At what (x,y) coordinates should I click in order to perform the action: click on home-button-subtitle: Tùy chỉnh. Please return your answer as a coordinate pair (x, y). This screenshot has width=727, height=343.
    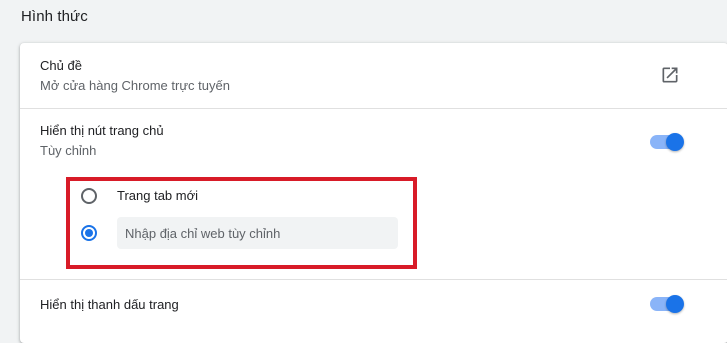
    Looking at the image, I should click on (68, 150).